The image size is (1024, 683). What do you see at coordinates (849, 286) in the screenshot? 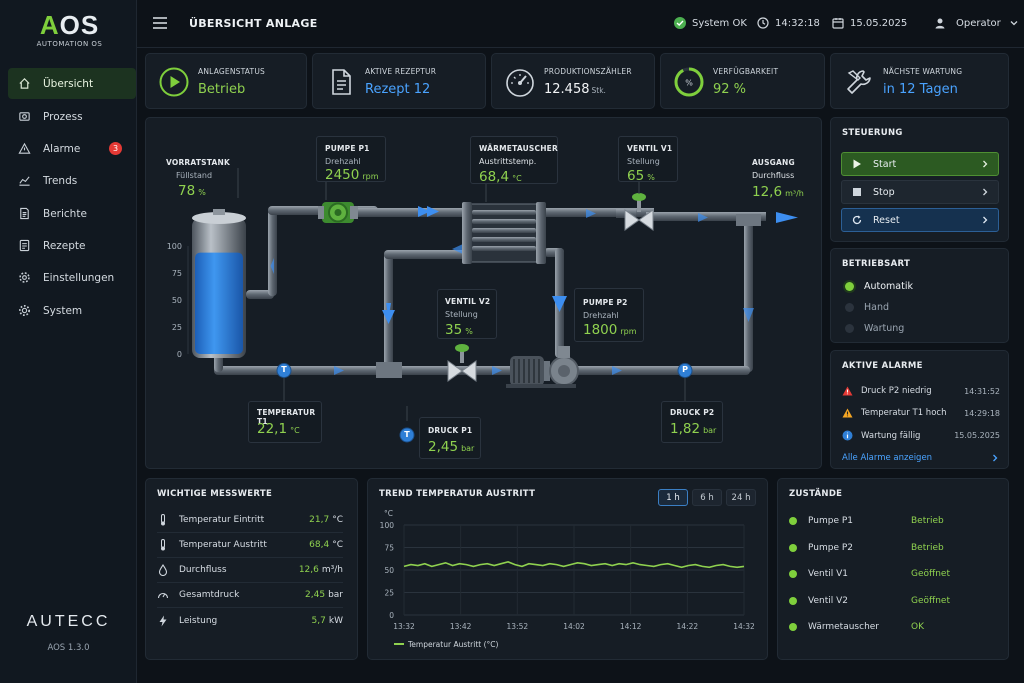
I see `radio-selected-icon` at bounding box center [849, 286].